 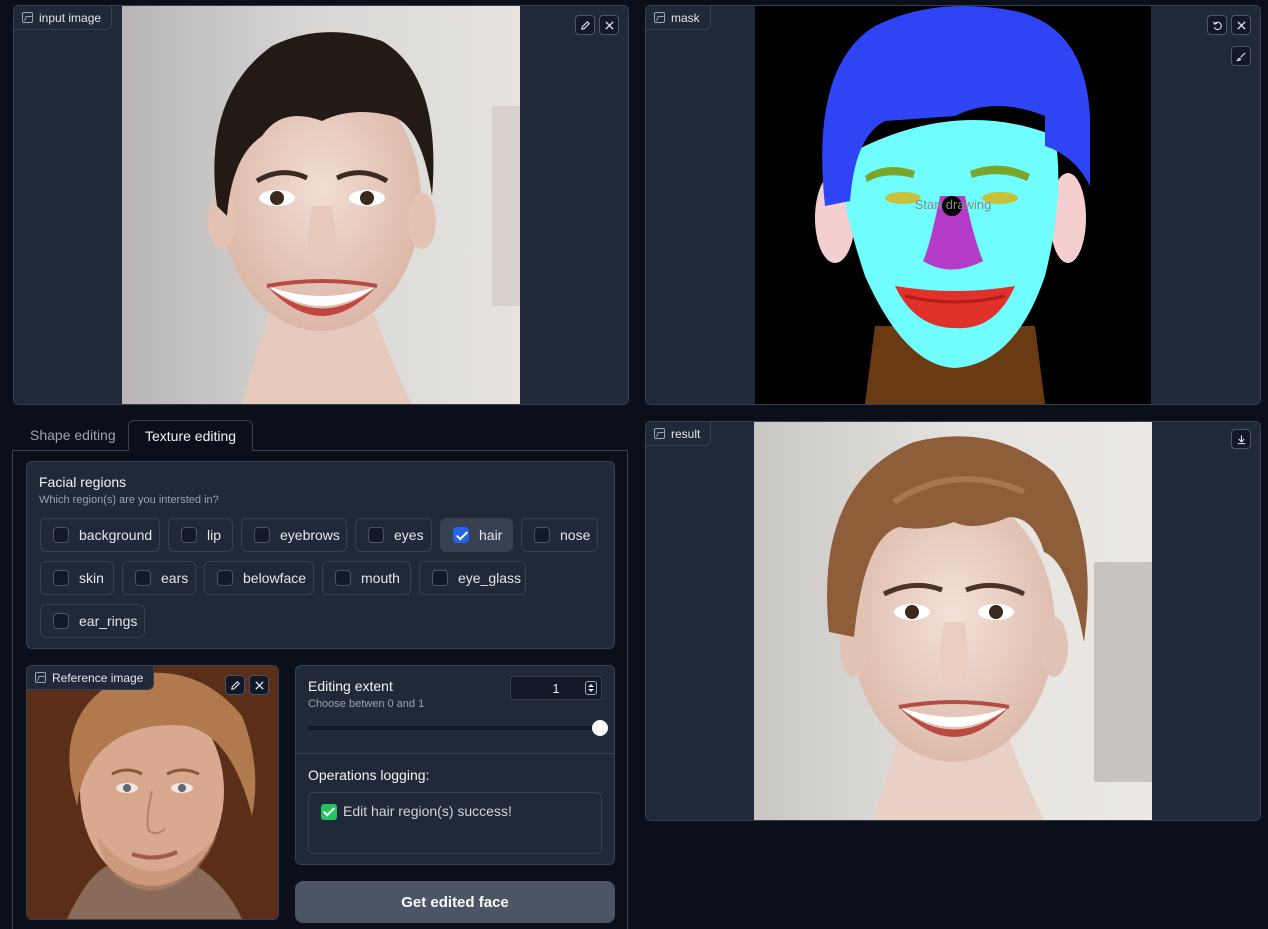 What do you see at coordinates (1241, 439) in the screenshot?
I see `download-icon` at bounding box center [1241, 439].